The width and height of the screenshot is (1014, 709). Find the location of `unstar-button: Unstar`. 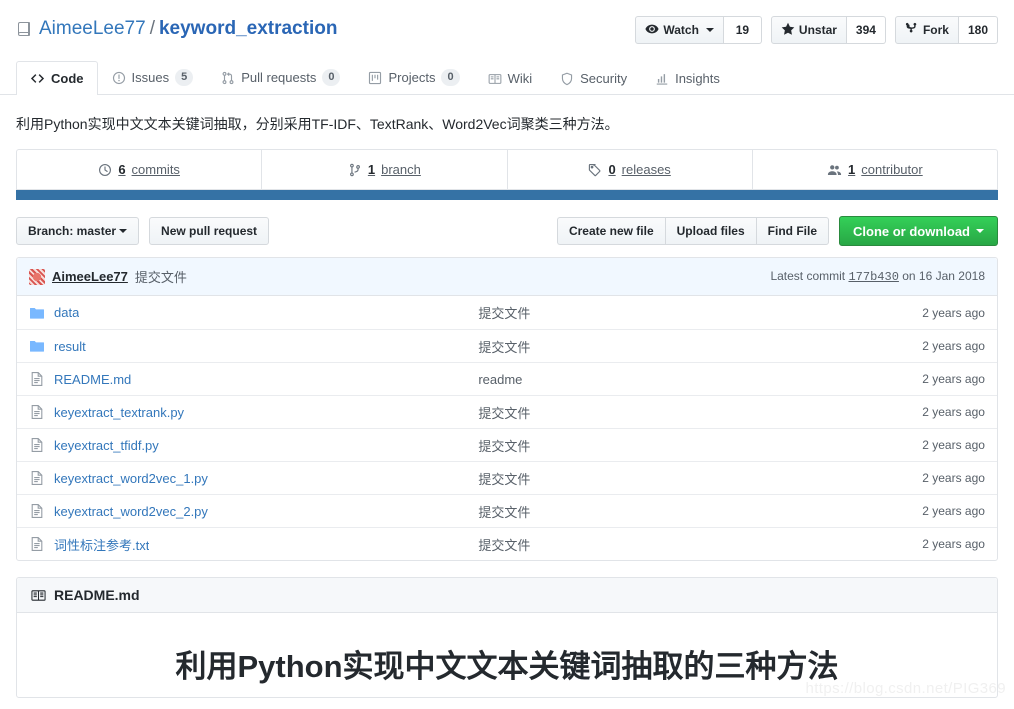

unstar-button: Unstar is located at coordinates (808, 30).